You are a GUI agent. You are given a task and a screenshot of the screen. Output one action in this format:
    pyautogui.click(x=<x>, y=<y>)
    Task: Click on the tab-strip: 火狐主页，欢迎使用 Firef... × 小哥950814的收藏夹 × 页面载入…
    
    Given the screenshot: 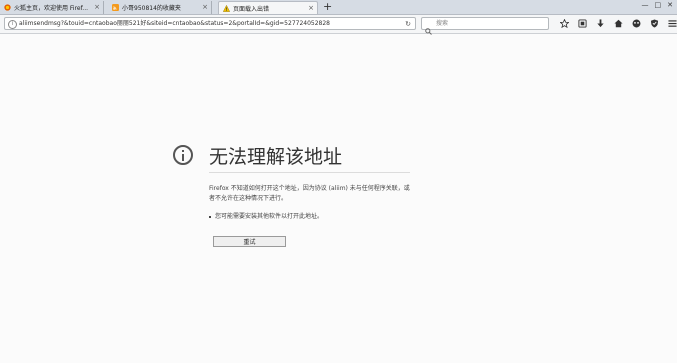 What is the action you would take?
    pyautogui.click(x=338, y=7)
    